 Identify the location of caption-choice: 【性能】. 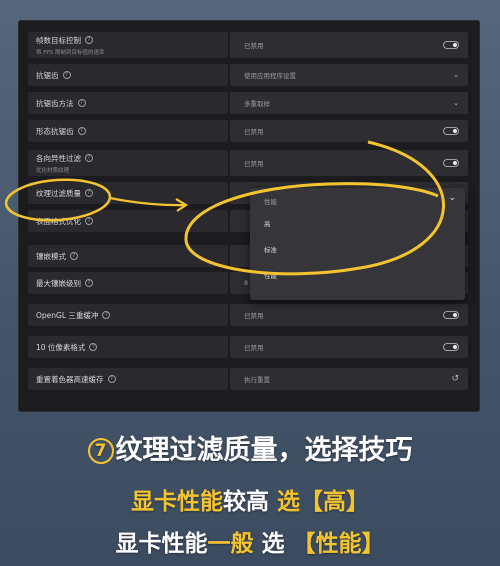
(338, 544).